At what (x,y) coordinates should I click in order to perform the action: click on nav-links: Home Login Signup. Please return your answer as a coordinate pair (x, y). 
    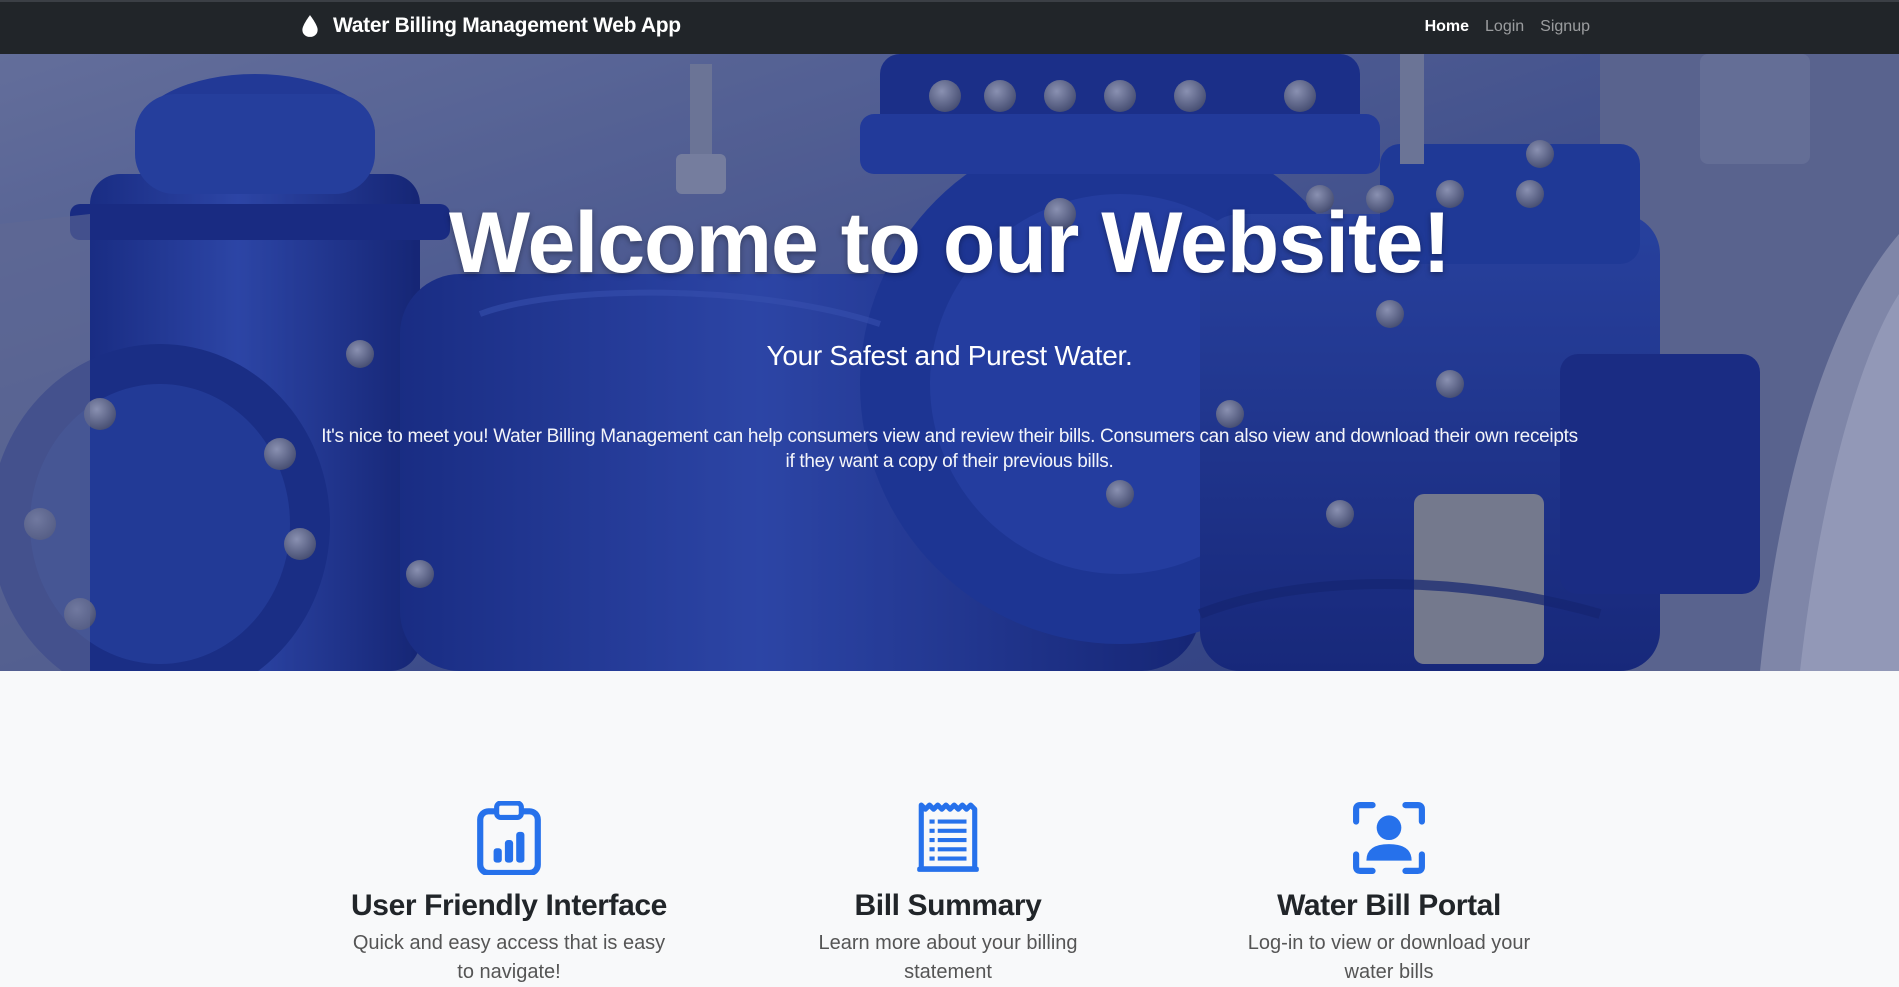
    Looking at the image, I should click on (1507, 27).